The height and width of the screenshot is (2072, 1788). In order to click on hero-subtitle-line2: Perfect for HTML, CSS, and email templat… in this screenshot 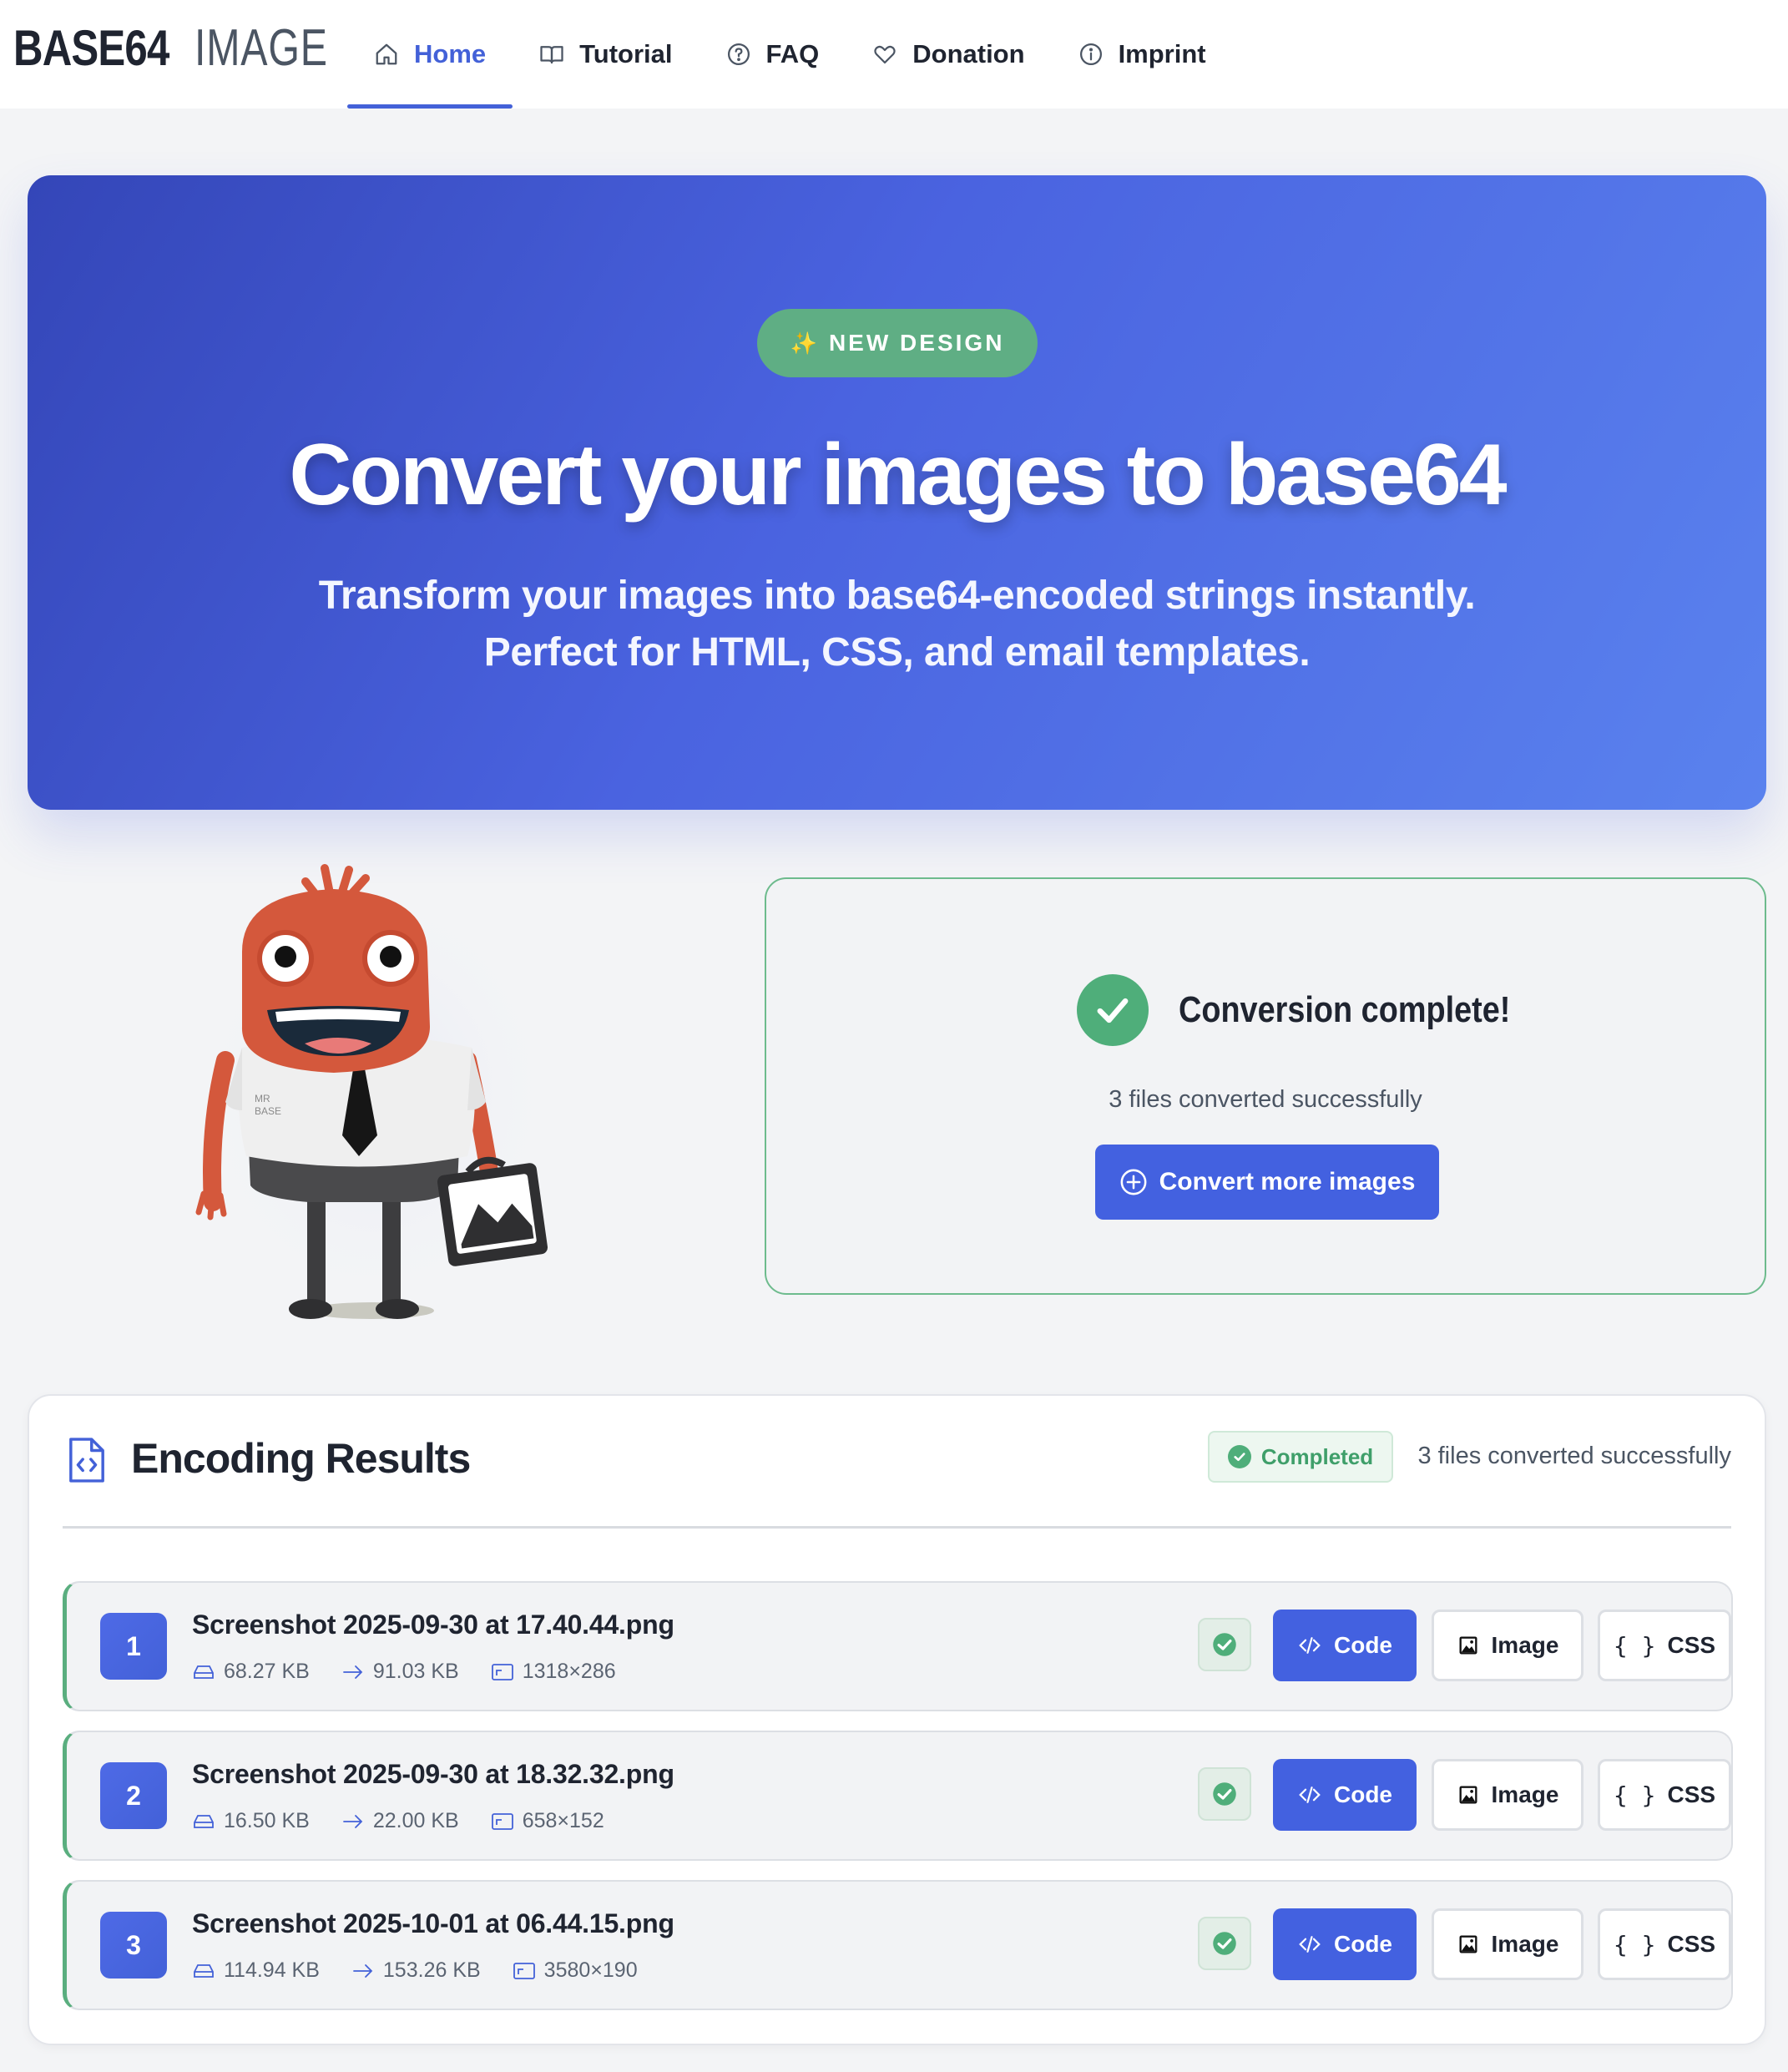, I will do `click(897, 652)`.